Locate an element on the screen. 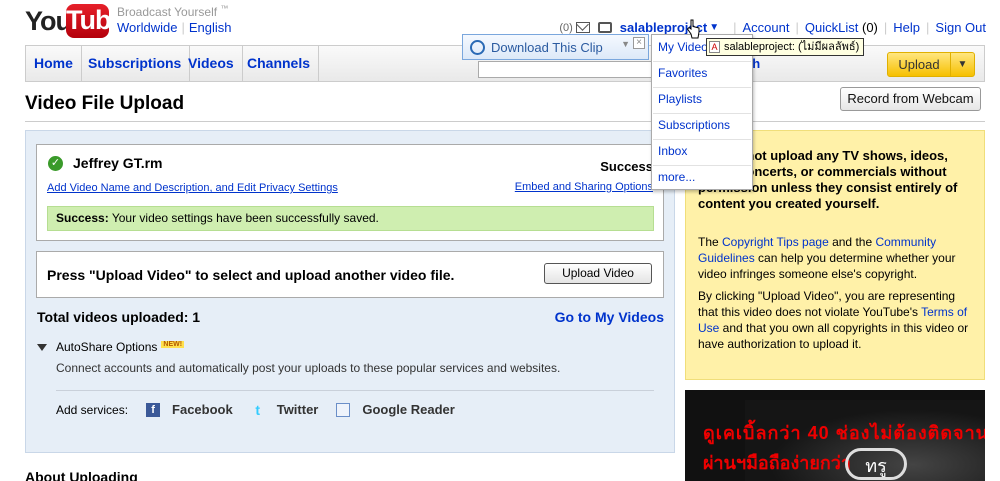 This screenshot has height=481, width=1000. tv-icon is located at coordinates (604, 27).